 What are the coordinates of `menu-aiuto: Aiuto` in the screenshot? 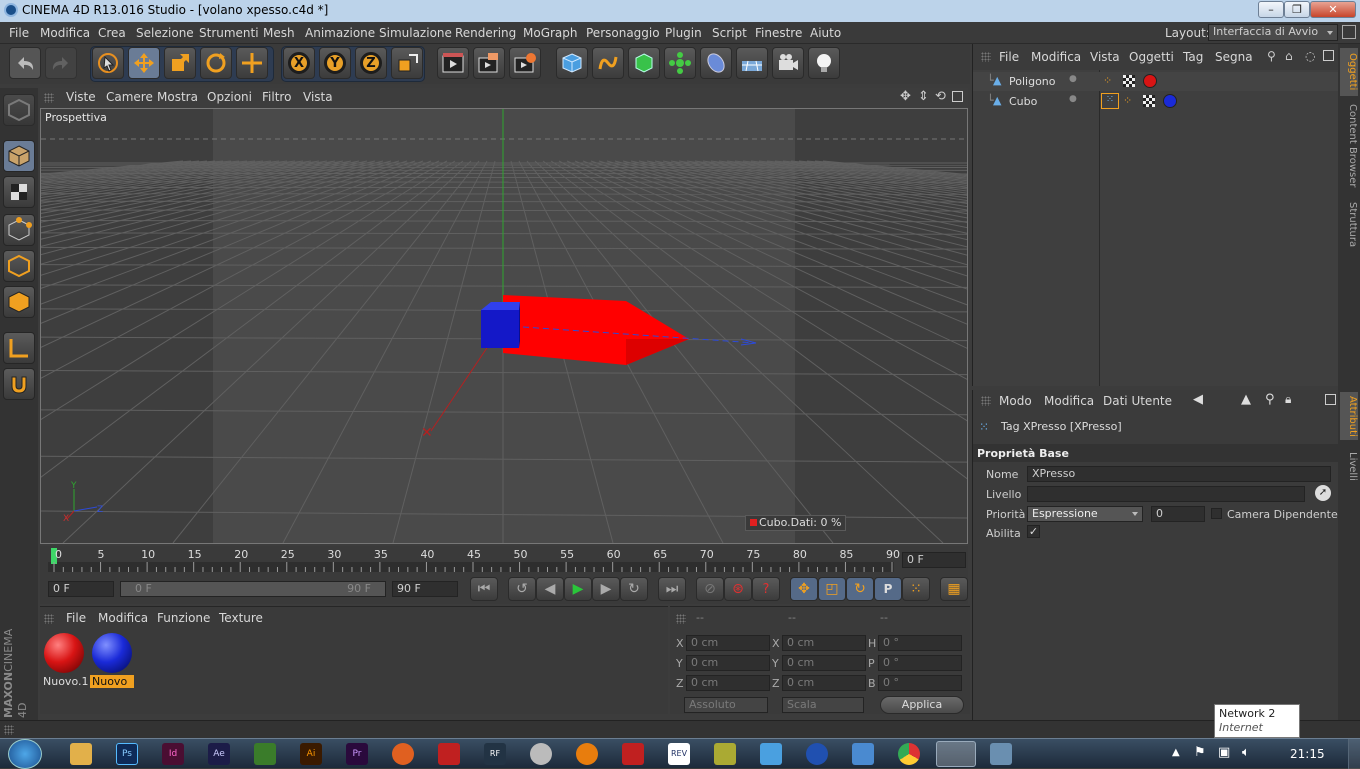 It's located at (825, 33).